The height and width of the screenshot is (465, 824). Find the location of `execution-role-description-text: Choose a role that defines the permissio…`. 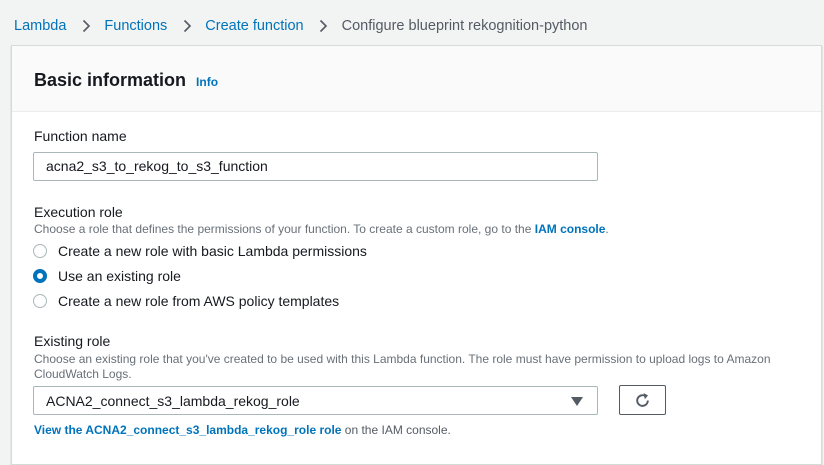

execution-role-description-text: Choose a role that defines the permissio… is located at coordinates (283, 229).